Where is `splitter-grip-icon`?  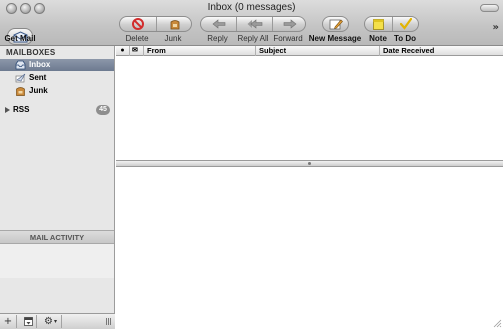
splitter-grip-icon is located at coordinates (309, 163).